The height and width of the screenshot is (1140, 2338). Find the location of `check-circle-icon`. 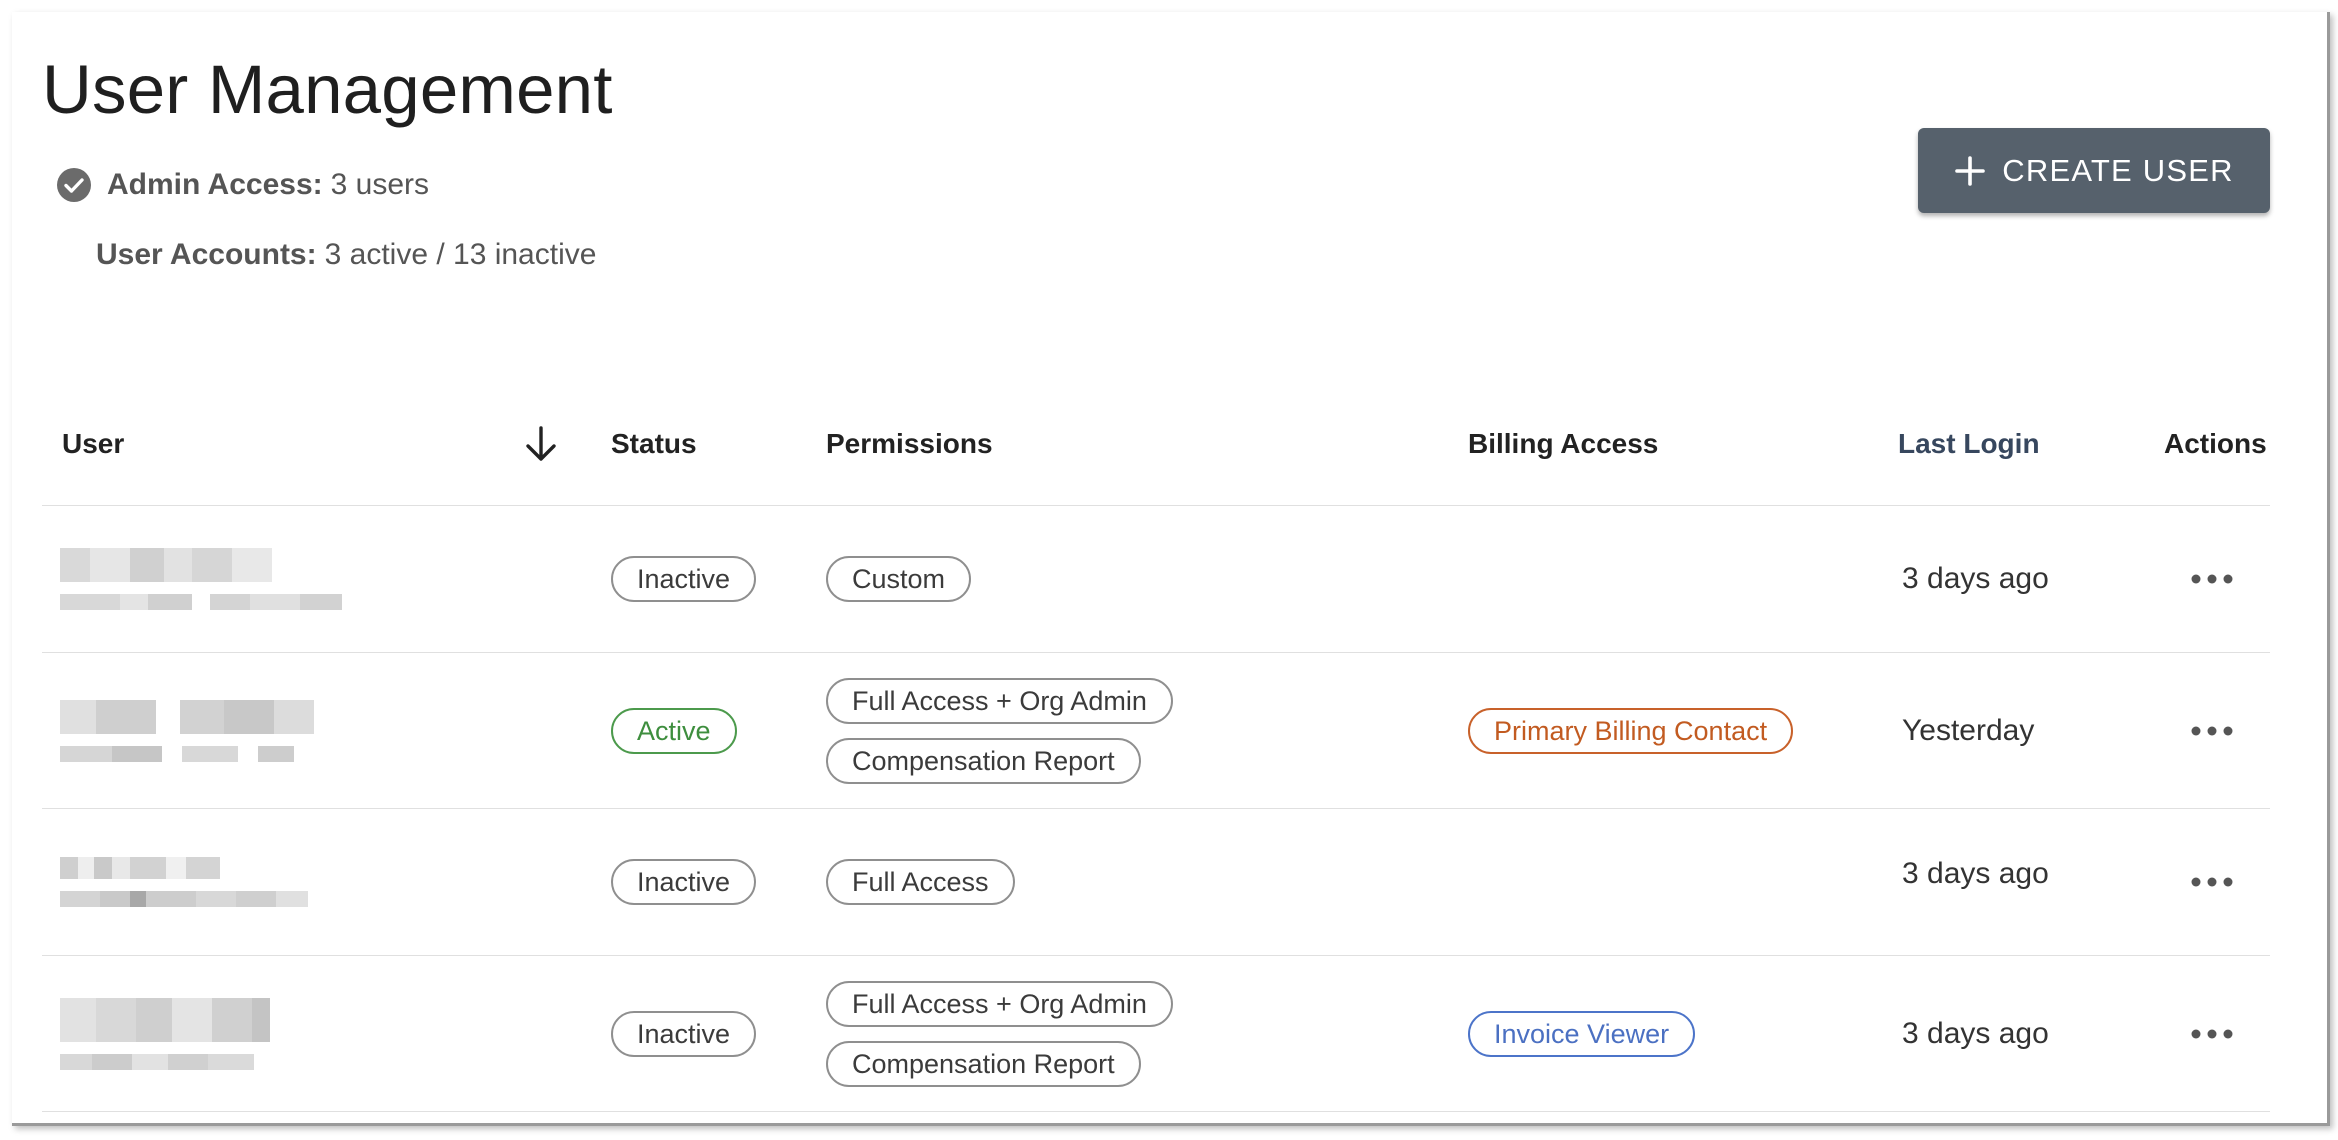

check-circle-icon is located at coordinates (74, 185).